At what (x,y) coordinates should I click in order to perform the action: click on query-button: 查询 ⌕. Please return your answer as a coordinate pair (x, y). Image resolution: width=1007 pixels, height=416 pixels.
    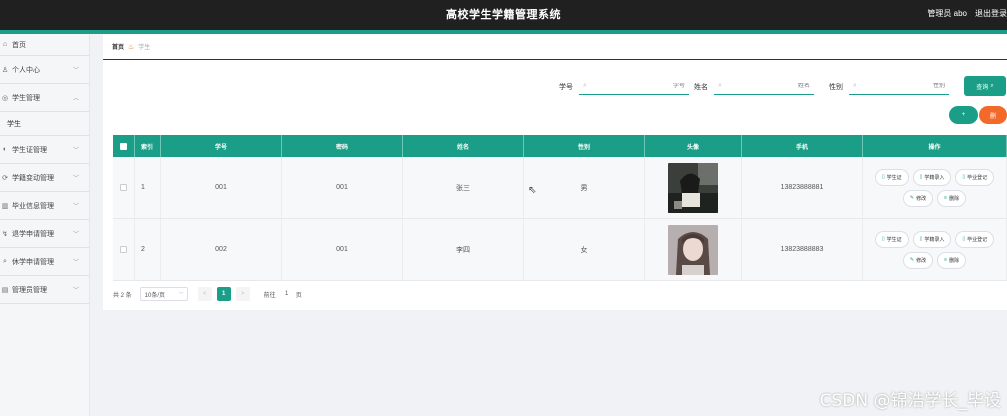
    Looking at the image, I should click on (985, 86).